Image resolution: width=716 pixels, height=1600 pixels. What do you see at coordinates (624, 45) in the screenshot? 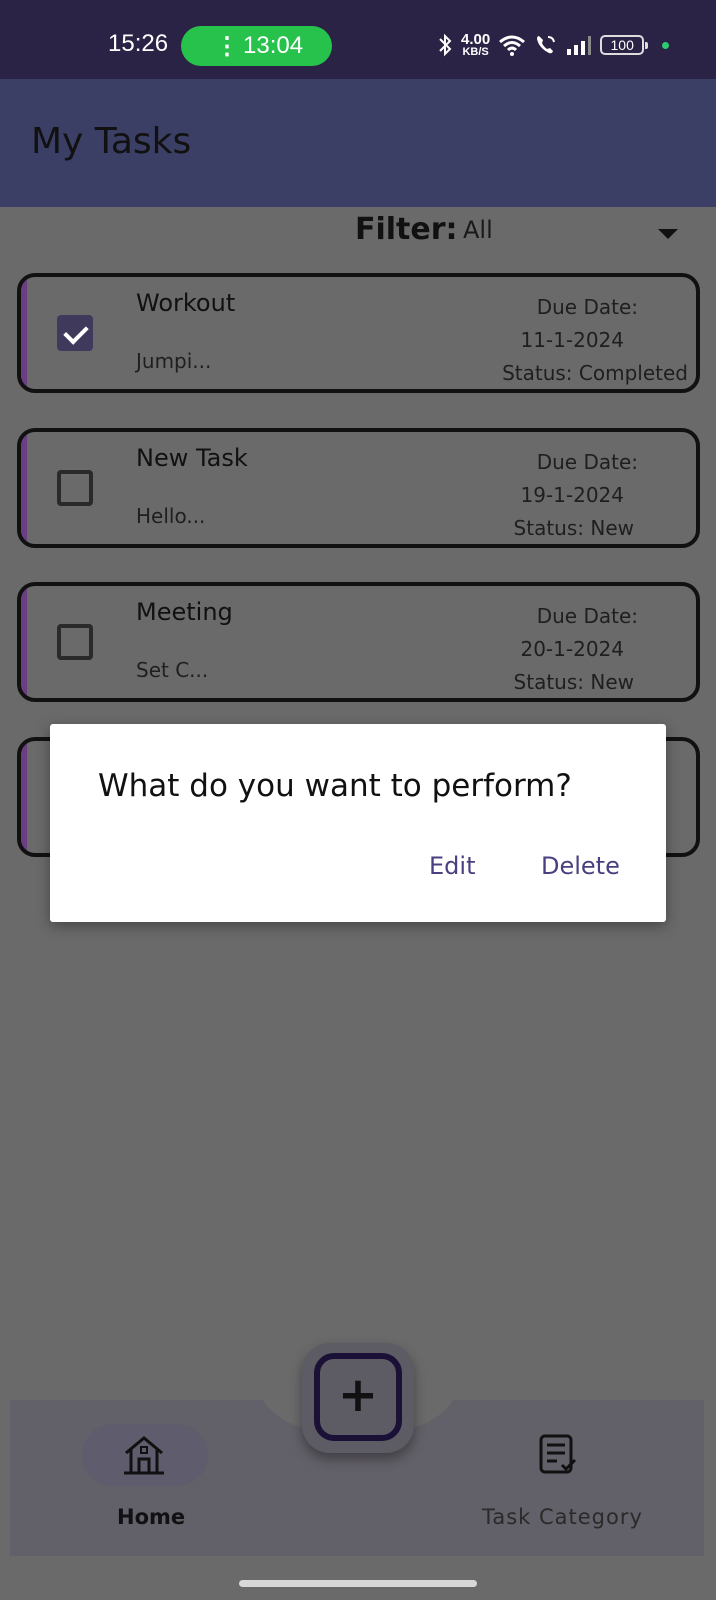
I see `battery-icon: 100` at bounding box center [624, 45].